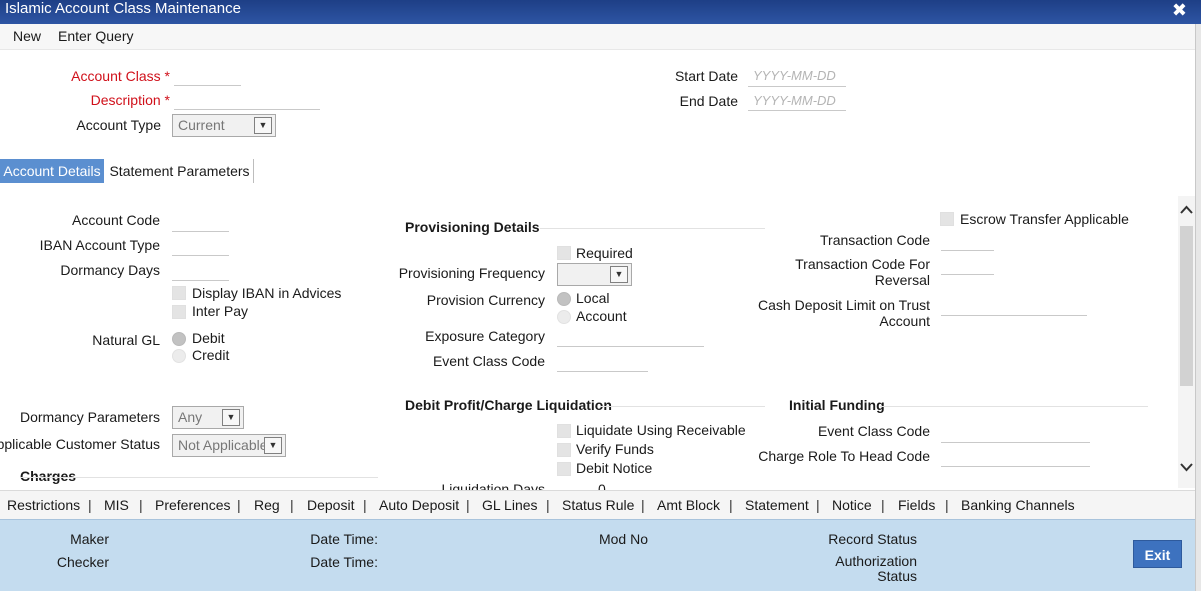 This screenshot has height=591, width=1201. Describe the element at coordinates (564, 299) in the screenshot. I see `local-radio` at that location.